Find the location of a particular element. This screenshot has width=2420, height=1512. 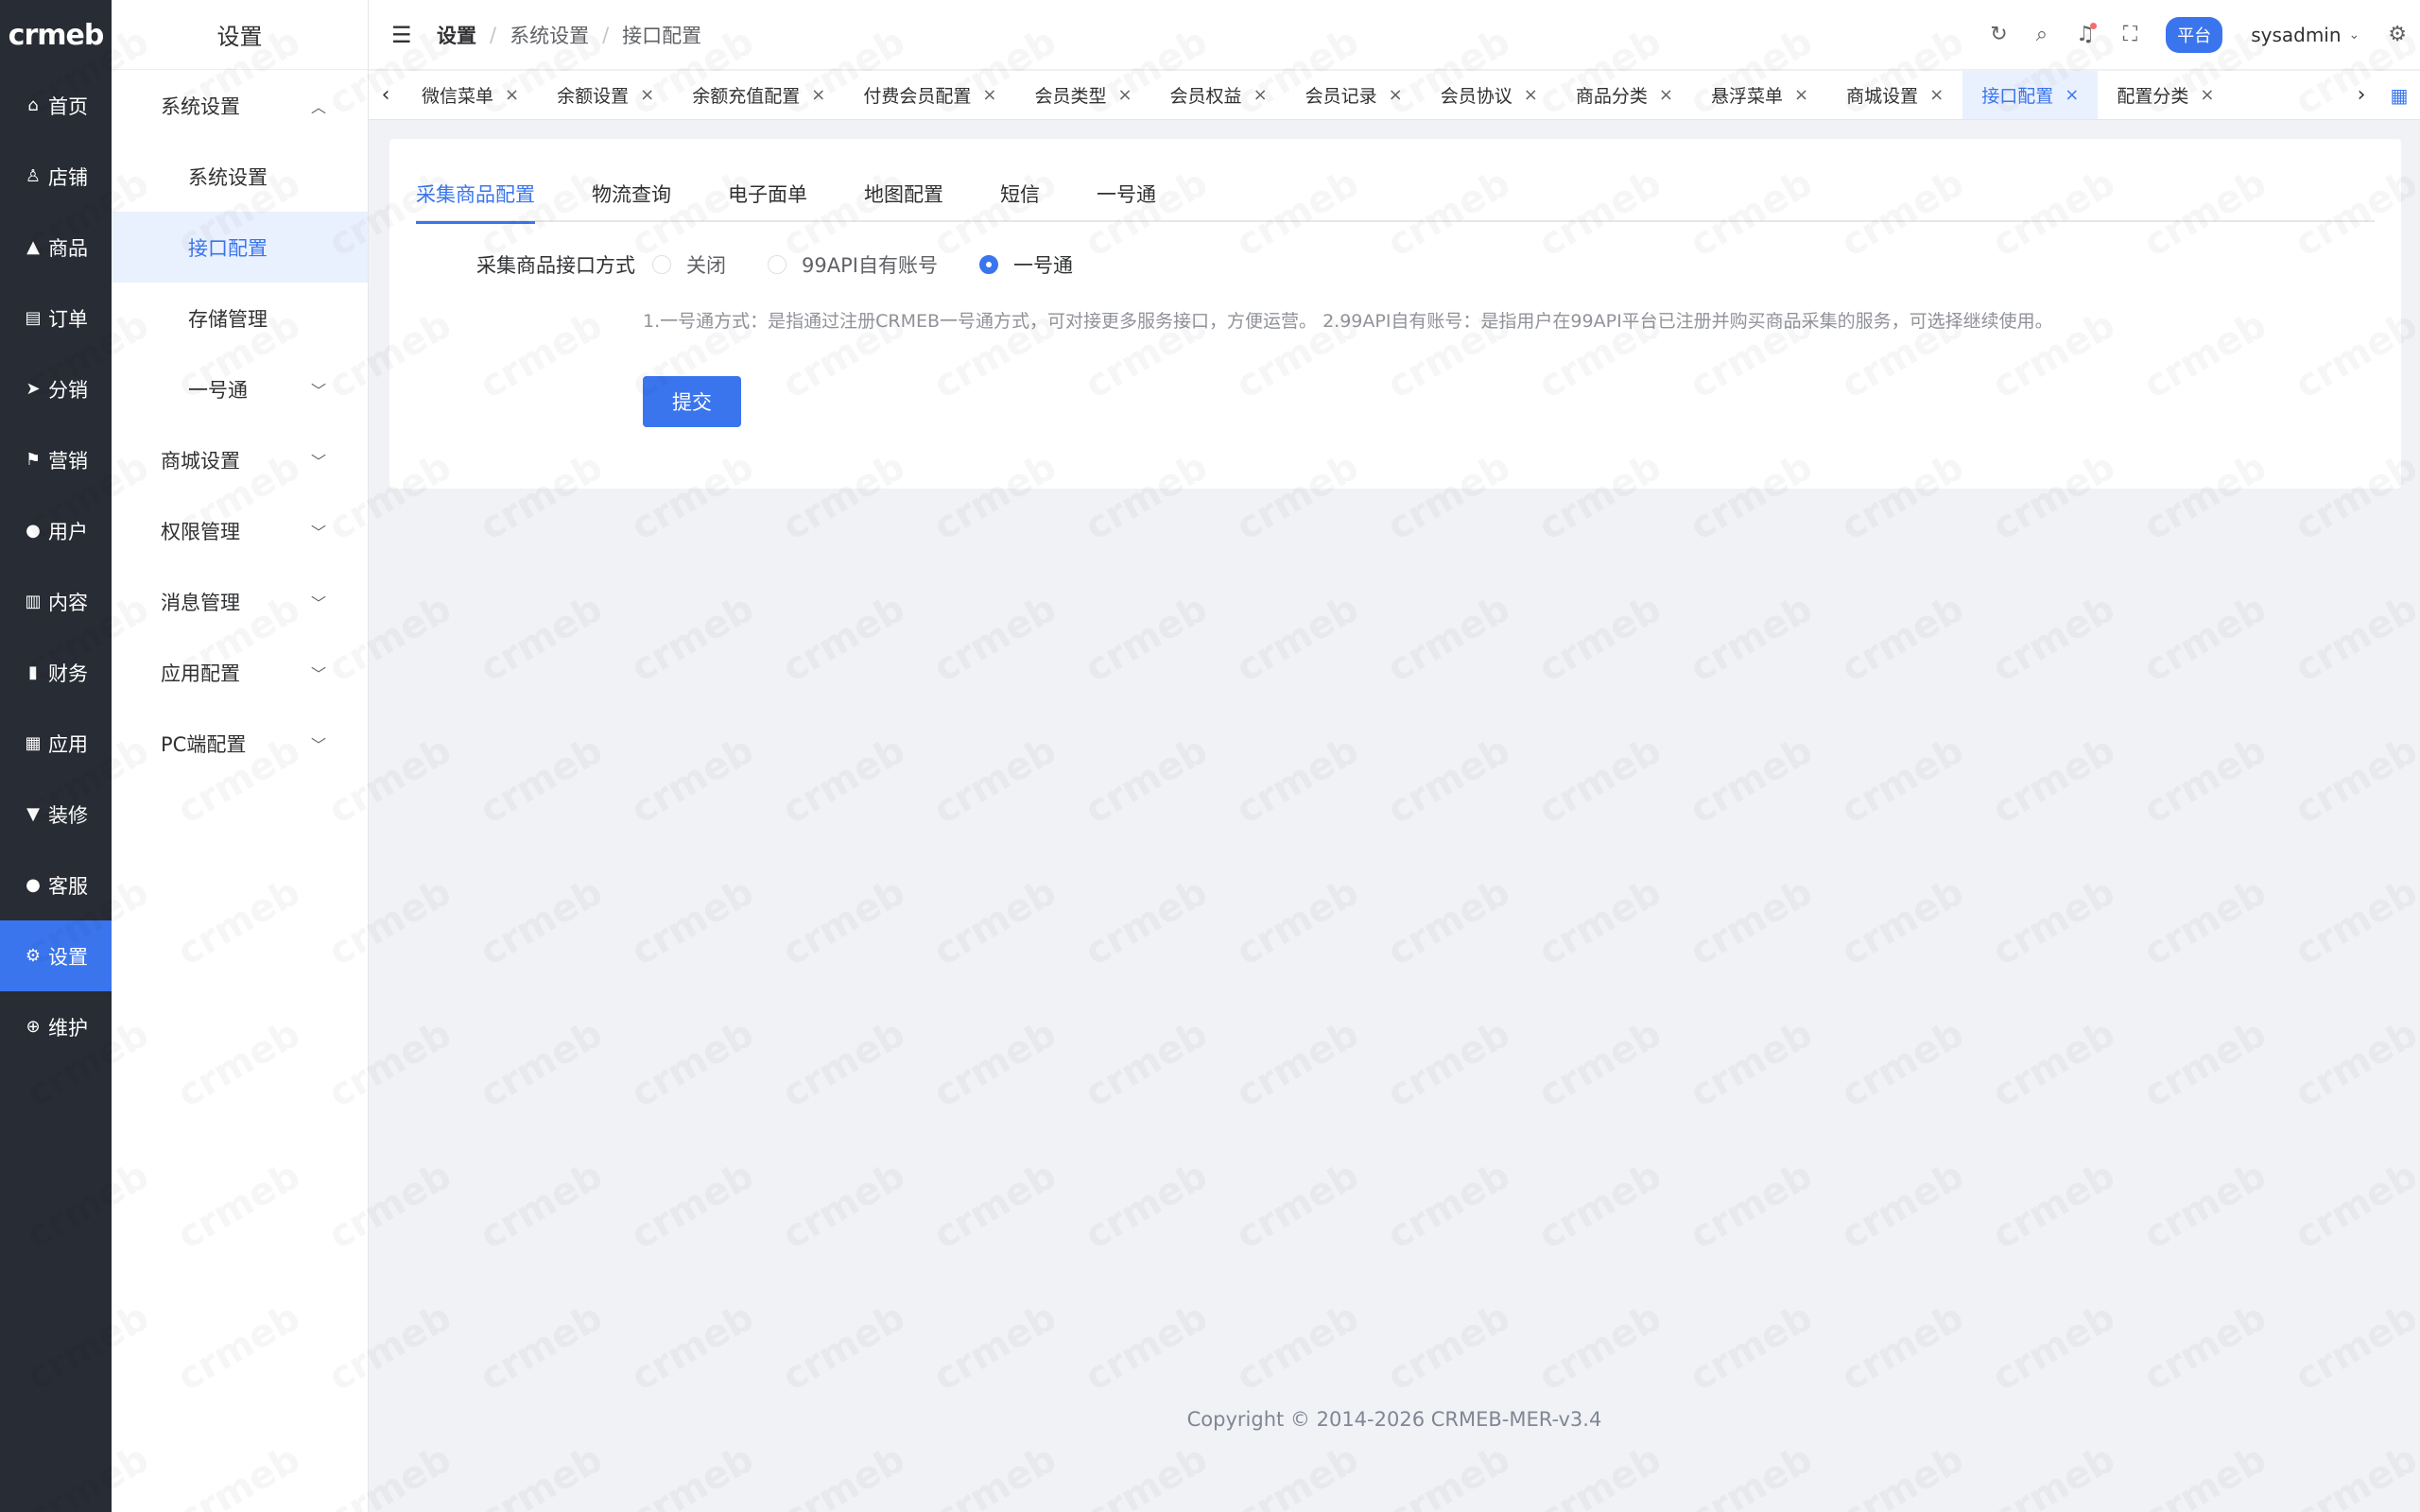

tags-scroll-right-icon: › is located at coordinates (2361, 95).